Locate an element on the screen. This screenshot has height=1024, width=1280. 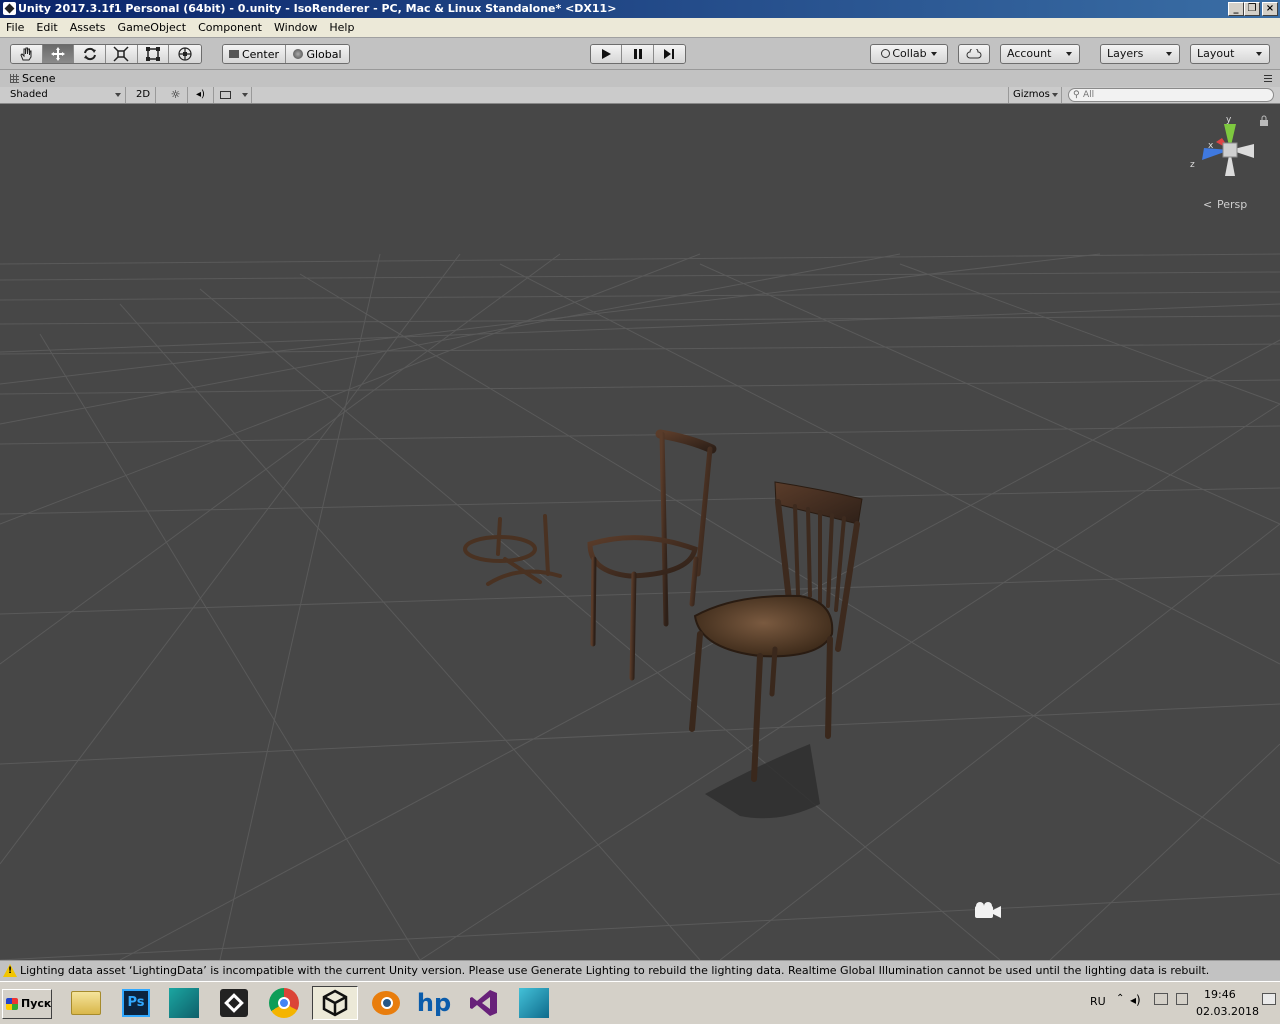
blender-icon is located at coordinates (386, 1003).